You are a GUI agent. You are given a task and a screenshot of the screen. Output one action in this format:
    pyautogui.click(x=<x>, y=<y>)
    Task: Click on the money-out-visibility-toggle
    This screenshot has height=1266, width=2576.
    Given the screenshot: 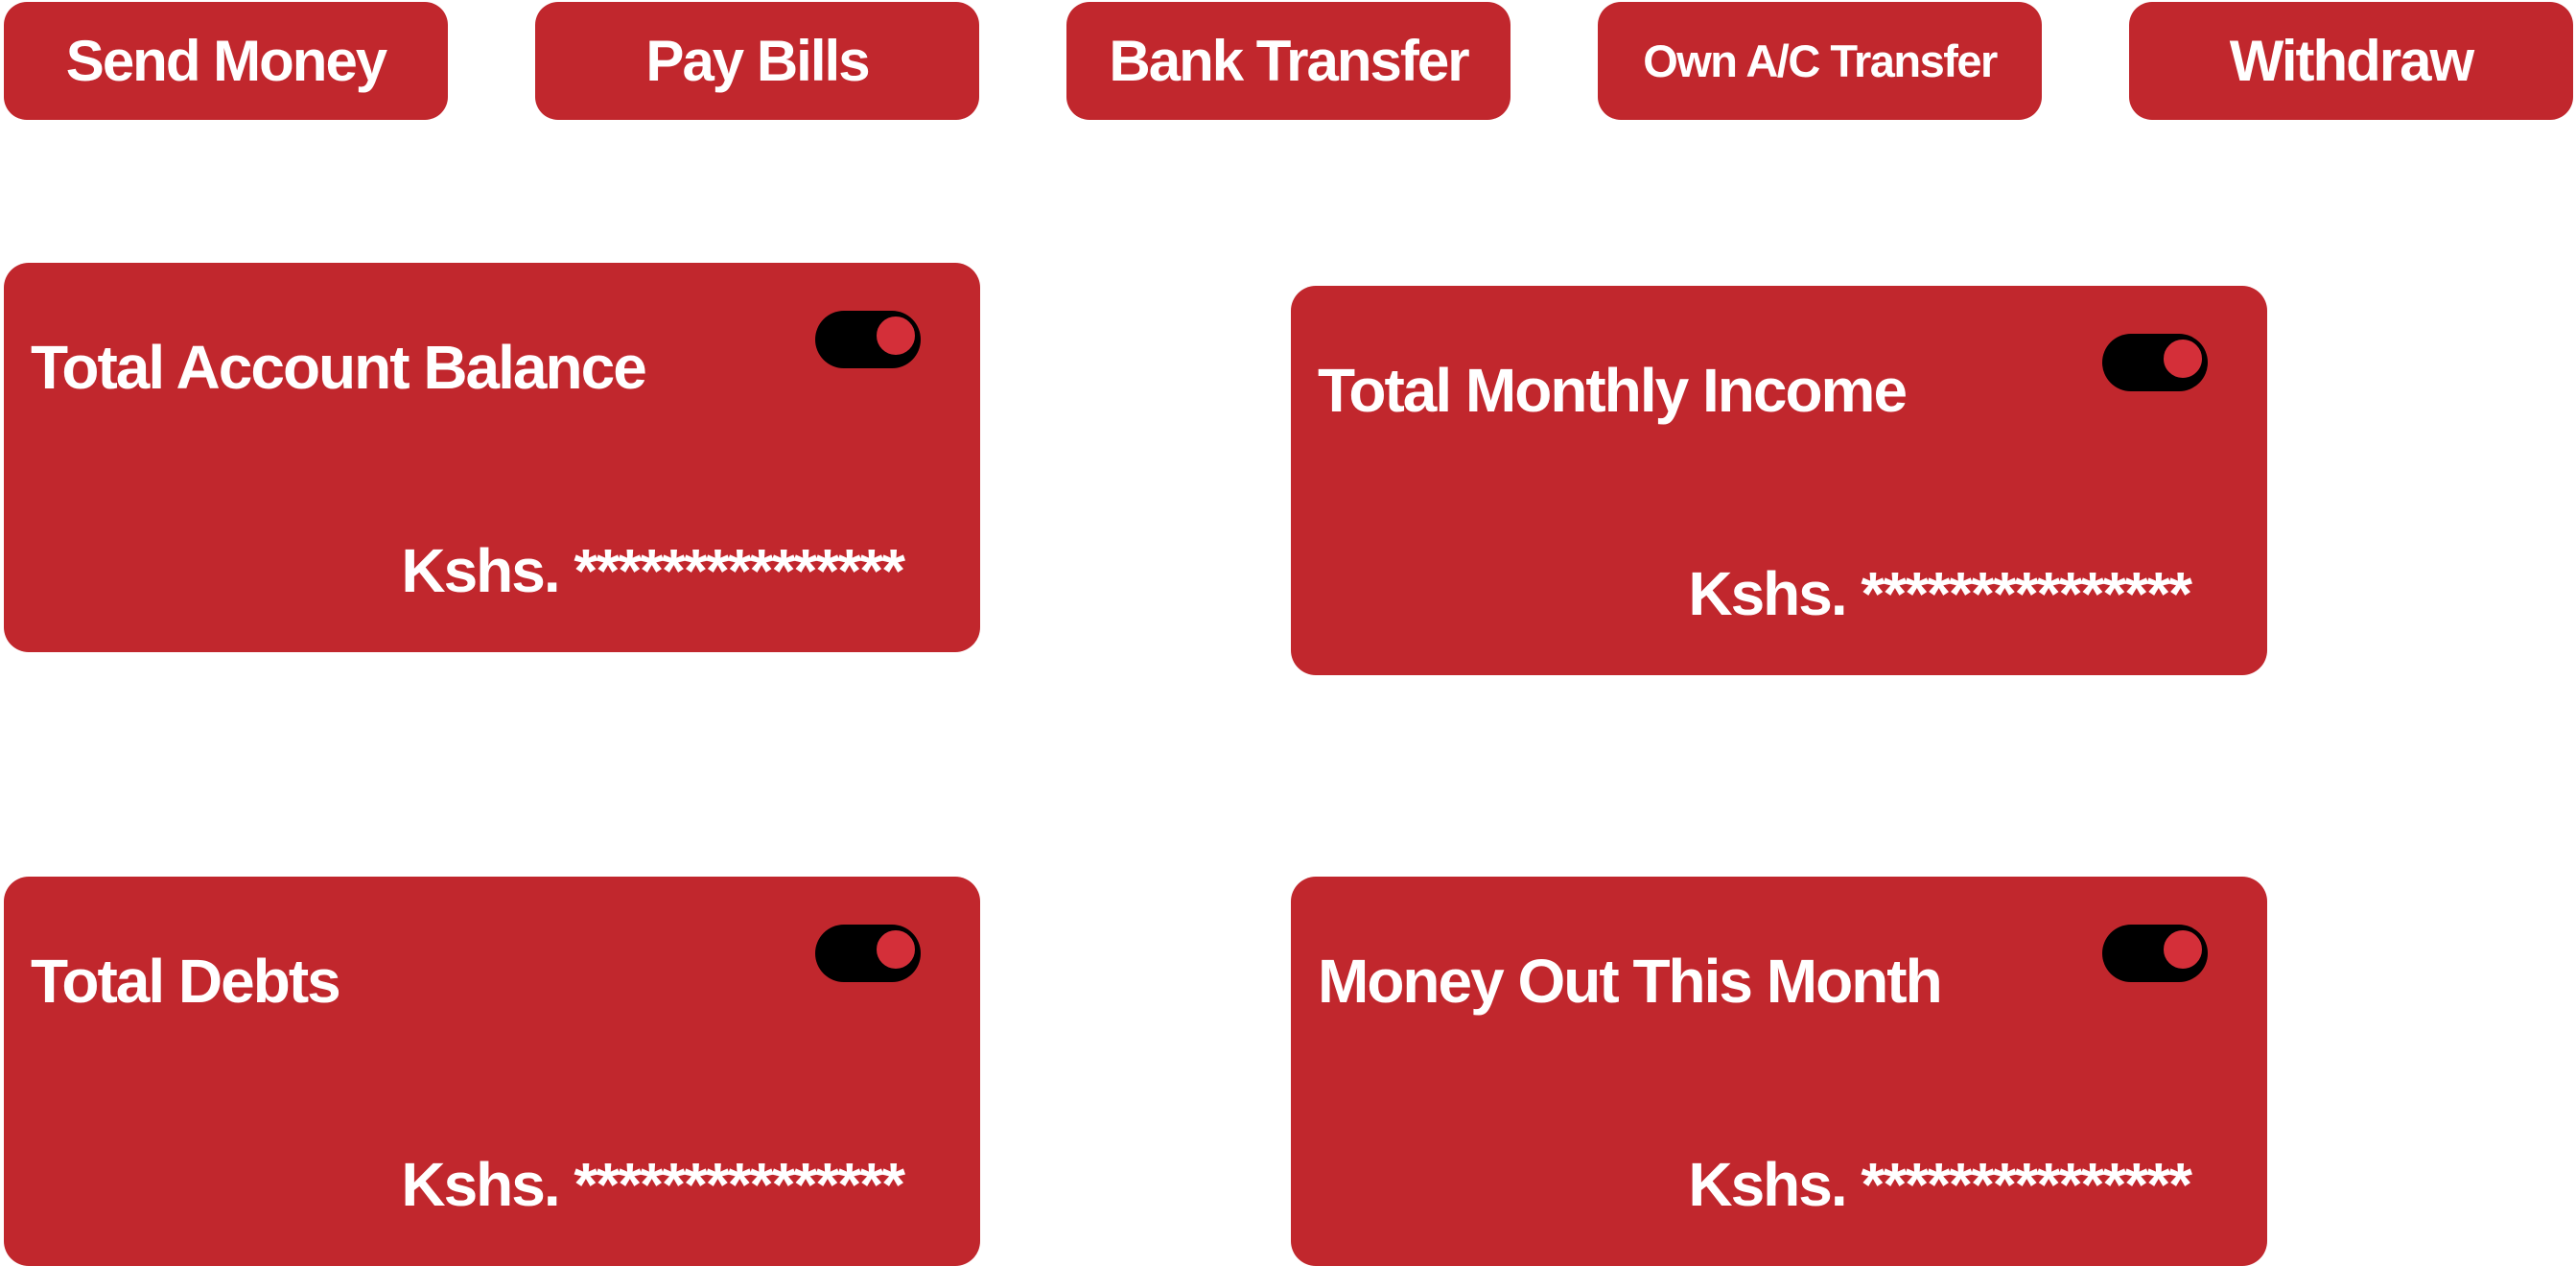 What is the action you would take?
    pyautogui.click(x=2155, y=954)
    